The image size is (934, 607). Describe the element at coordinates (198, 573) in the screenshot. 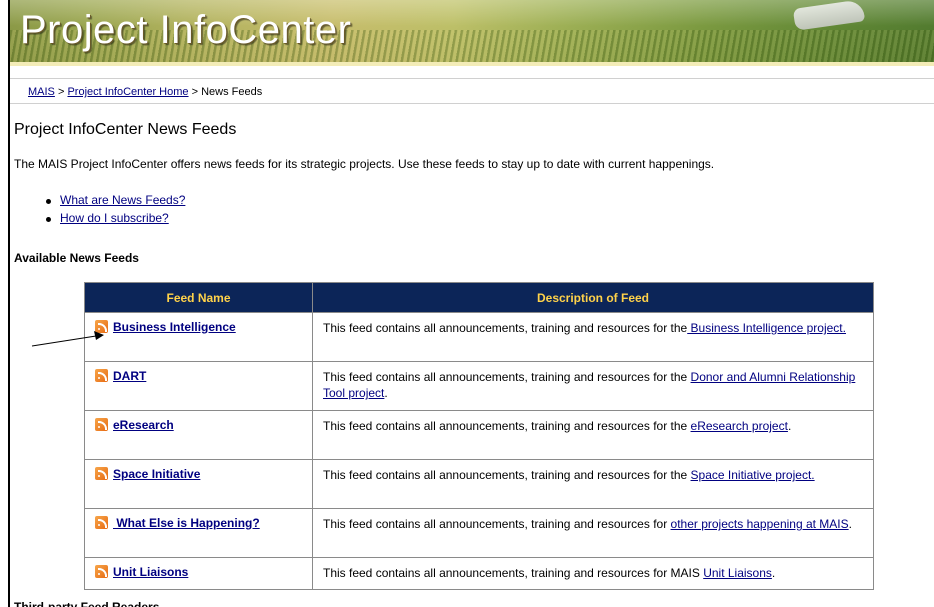

I see `feed-name-cell: Unit Liaisons` at that location.